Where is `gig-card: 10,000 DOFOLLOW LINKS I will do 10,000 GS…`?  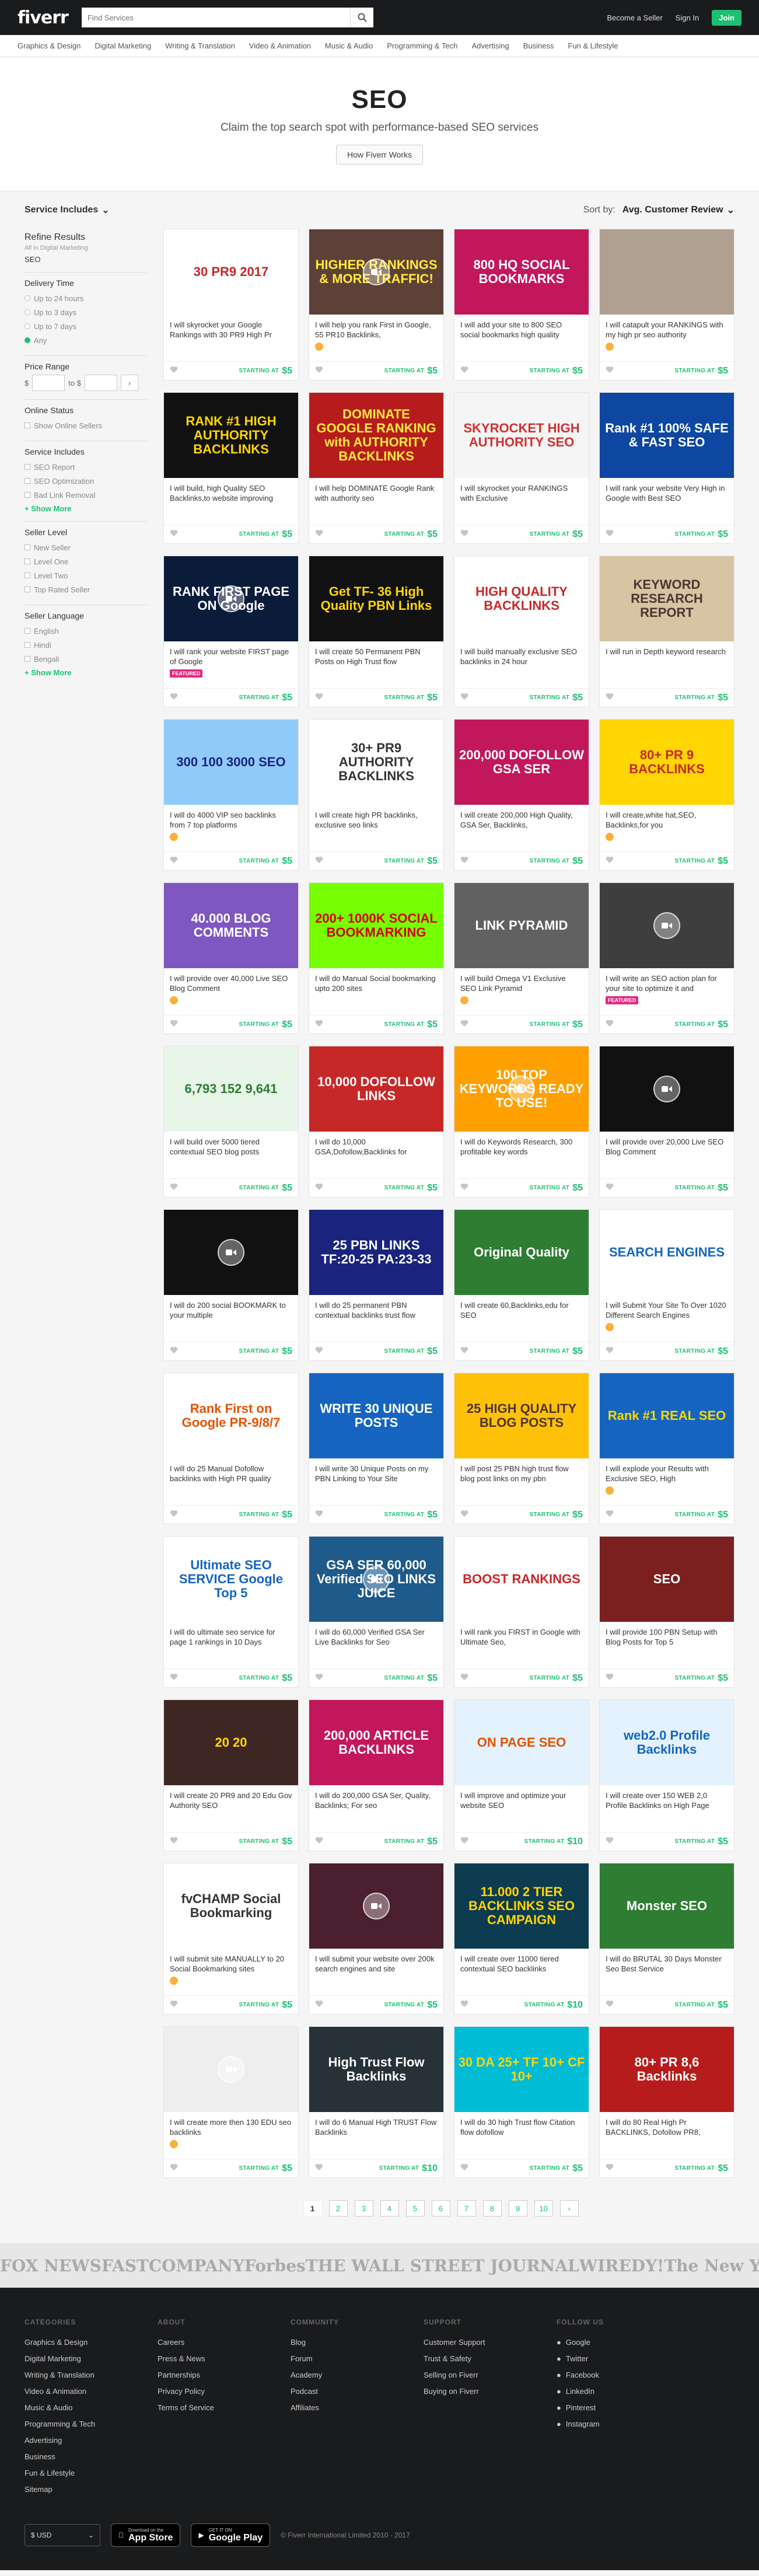 gig-card: 10,000 DOFOLLOW LINKS I will do 10,000 GS… is located at coordinates (376, 1122).